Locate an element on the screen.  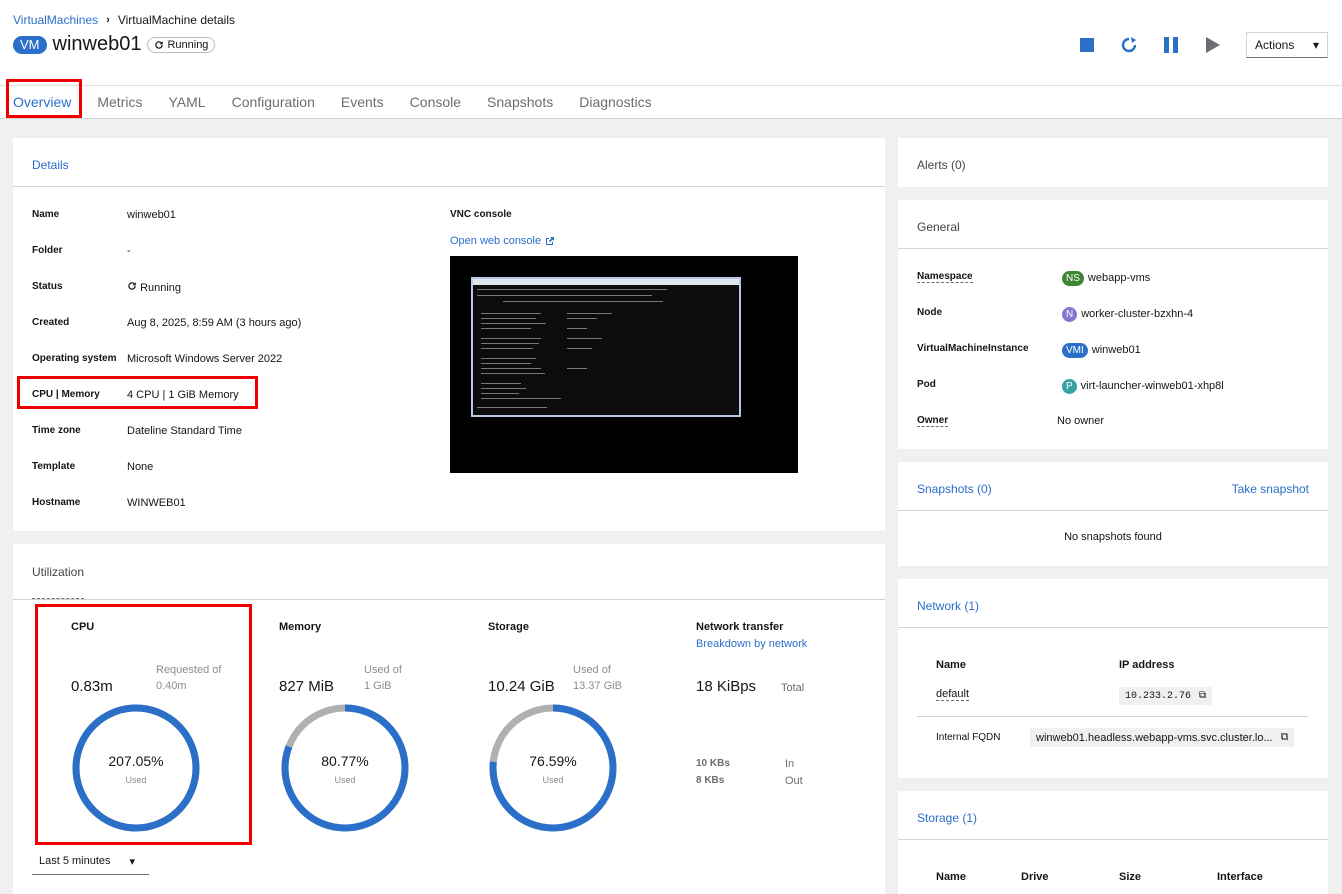
tab-diagnostics: Diagnostics is located at coordinates (615, 102).